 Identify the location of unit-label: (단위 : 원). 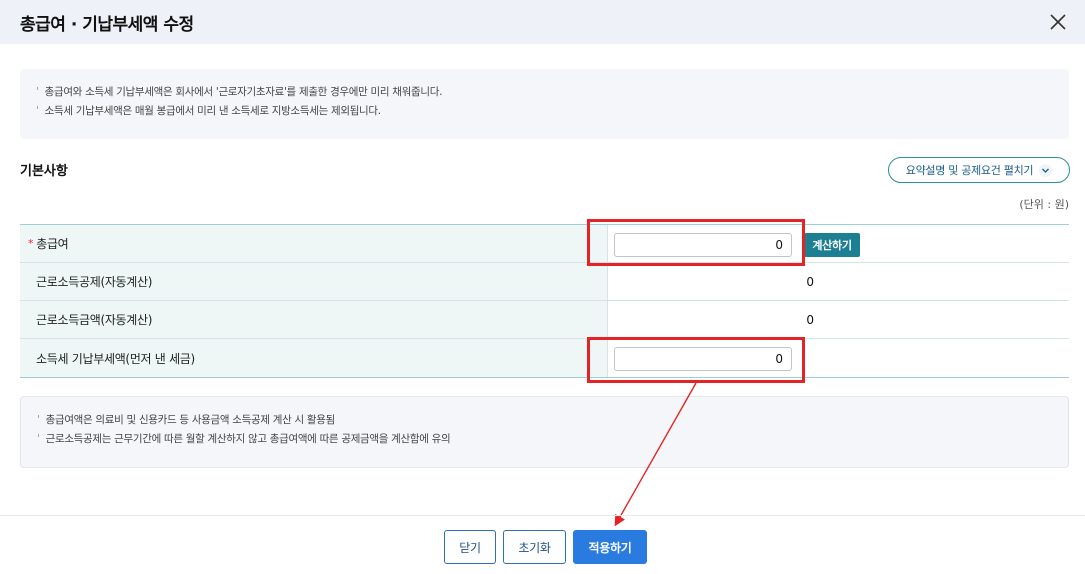
(1044, 204).